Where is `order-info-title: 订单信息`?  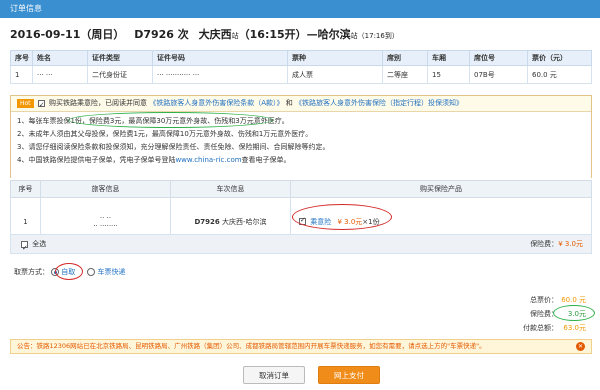 order-info-title: 订单信息 is located at coordinates (26, 8).